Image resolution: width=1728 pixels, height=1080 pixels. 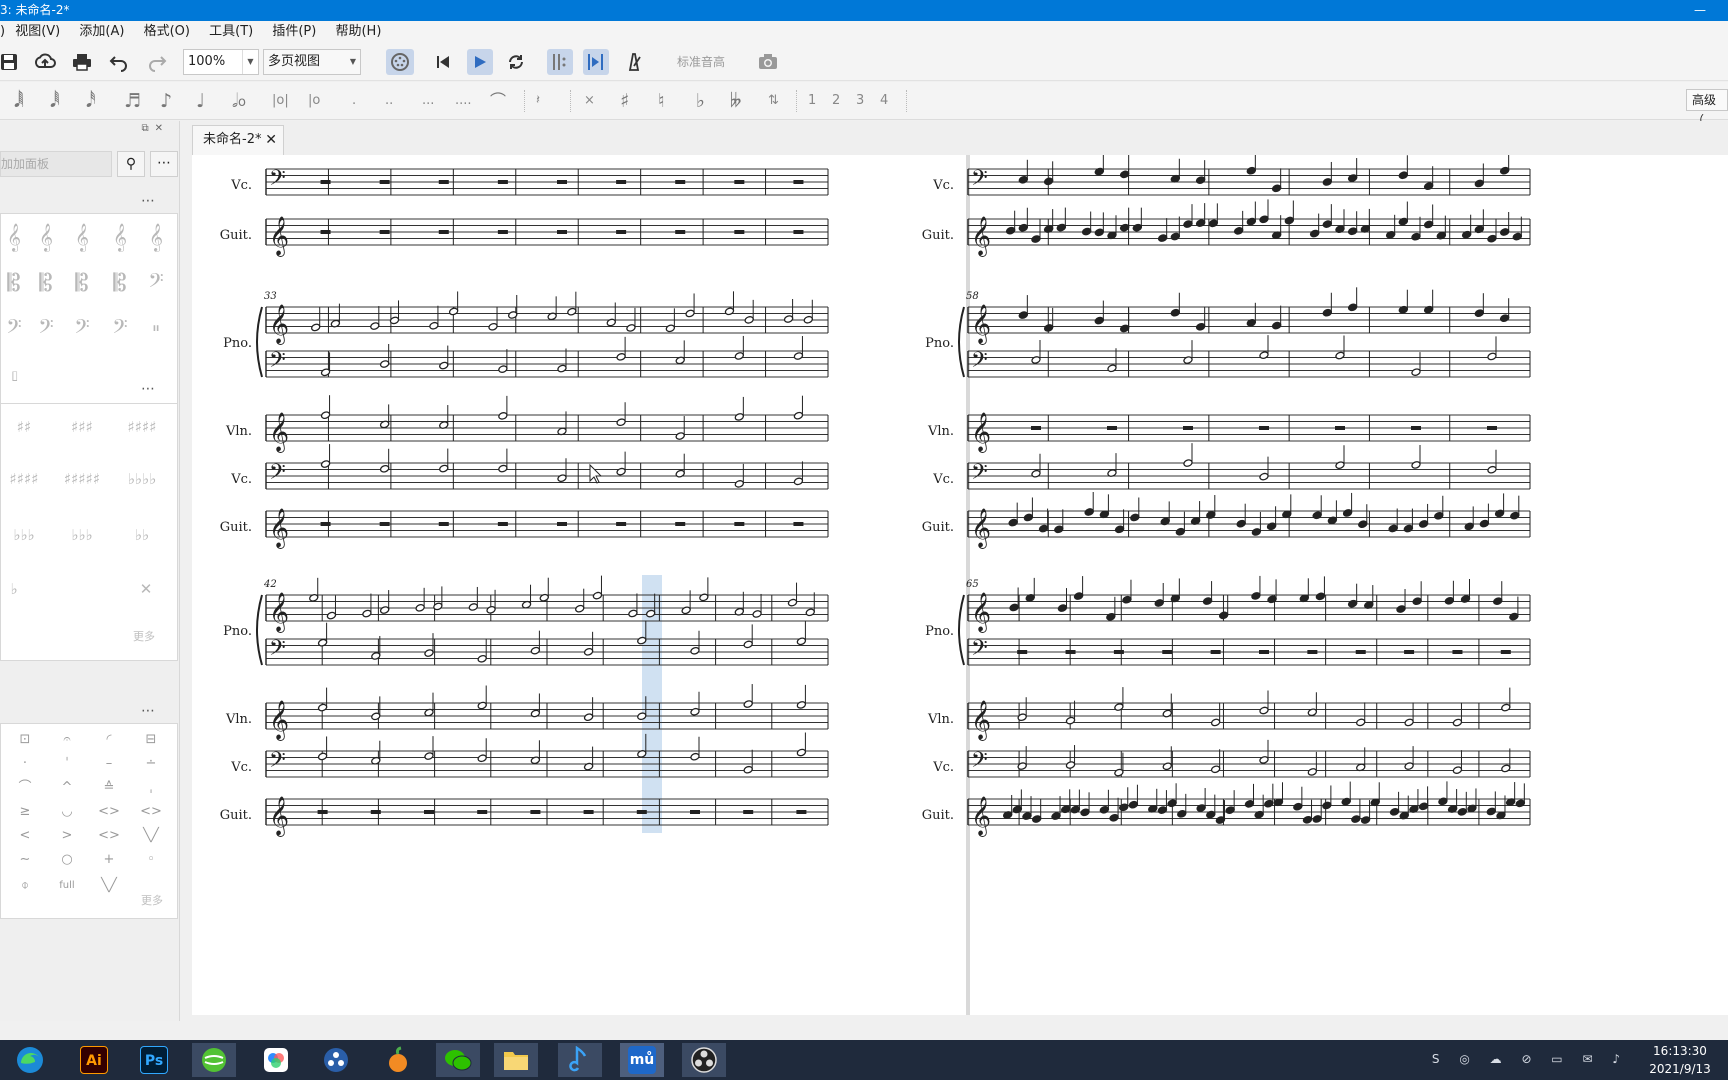 What do you see at coordinates (516, 62) in the screenshot?
I see `loop-icon` at bounding box center [516, 62].